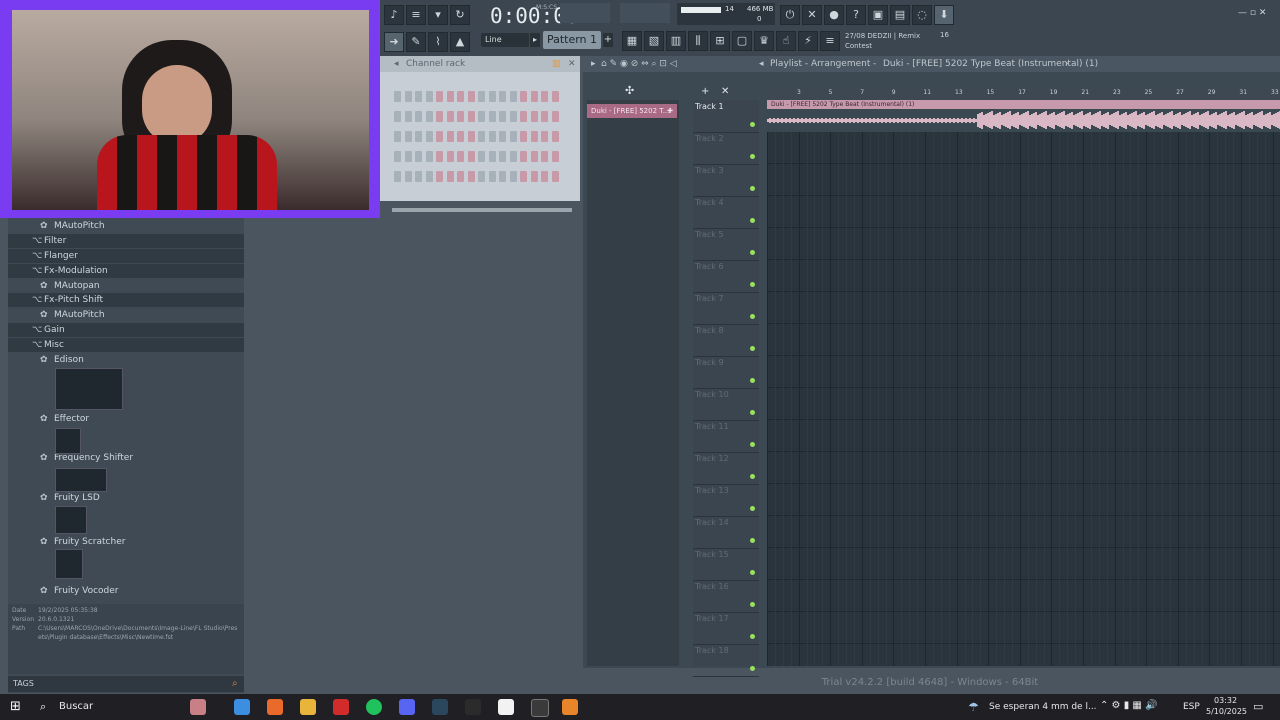  I want to click on countdown-icon: ▾, so click(438, 15).